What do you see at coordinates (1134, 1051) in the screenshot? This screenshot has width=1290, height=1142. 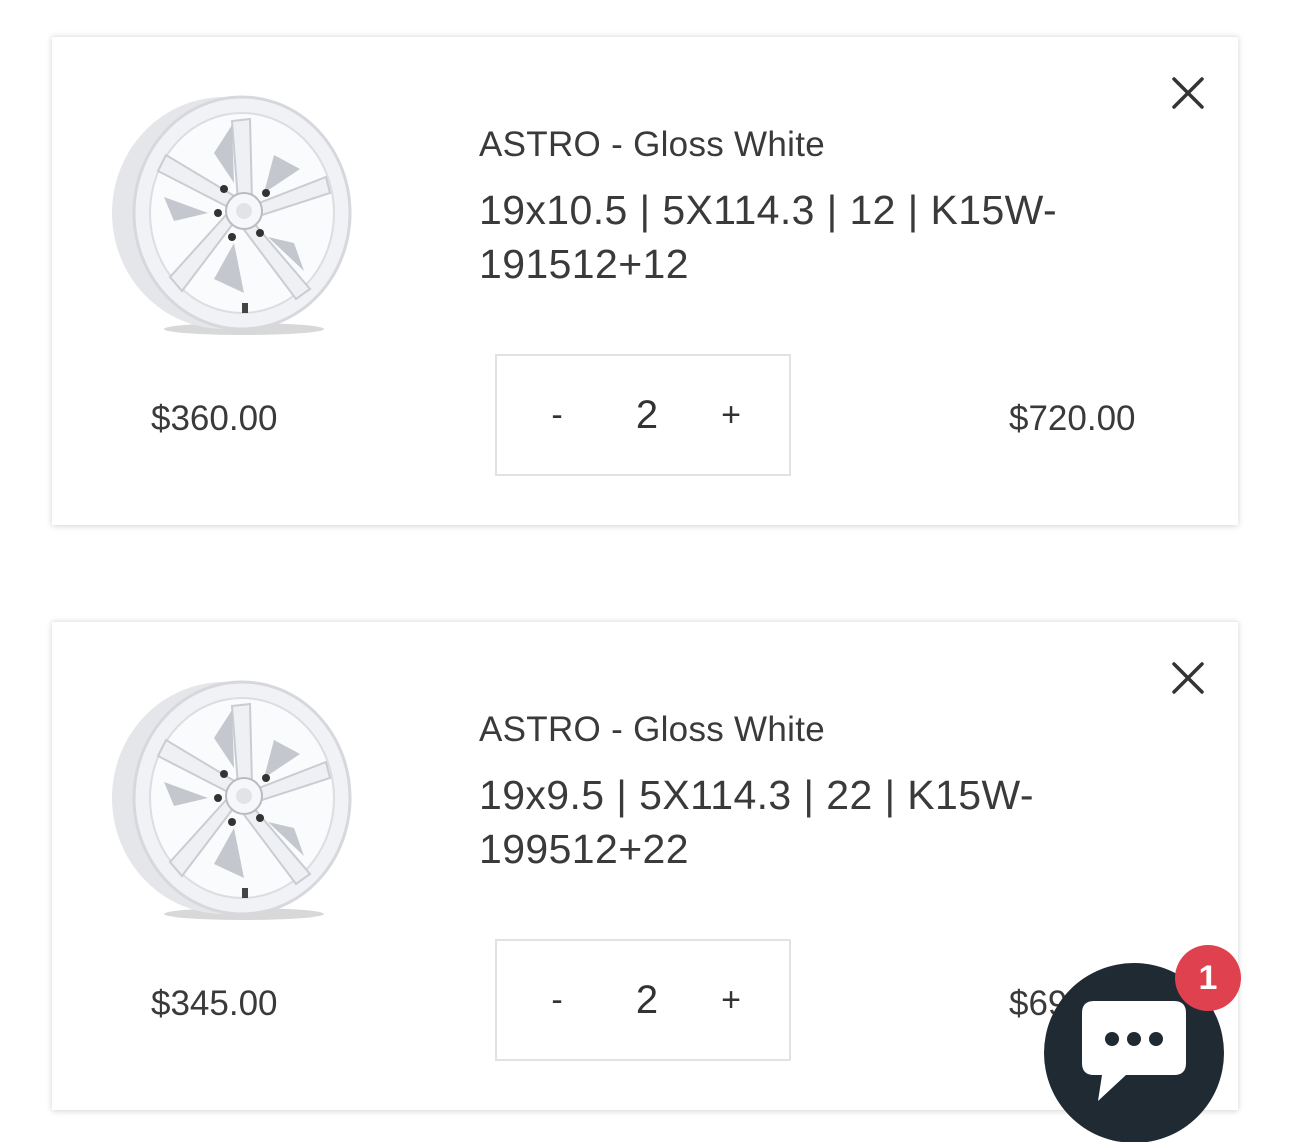 I see `chat-bubble-icon` at bounding box center [1134, 1051].